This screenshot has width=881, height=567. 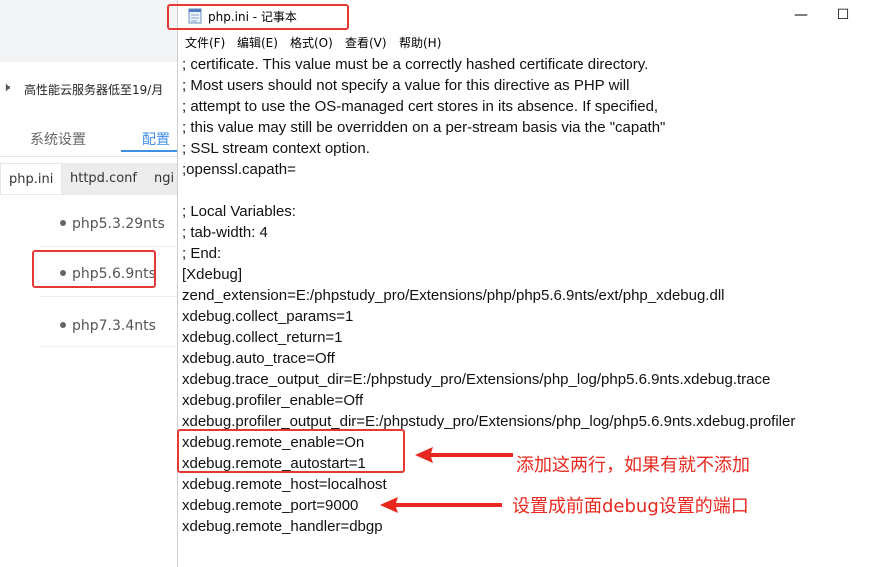 What do you see at coordinates (225, 232) in the screenshot?
I see `text-line: ; tab-width: 4` at bounding box center [225, 232].